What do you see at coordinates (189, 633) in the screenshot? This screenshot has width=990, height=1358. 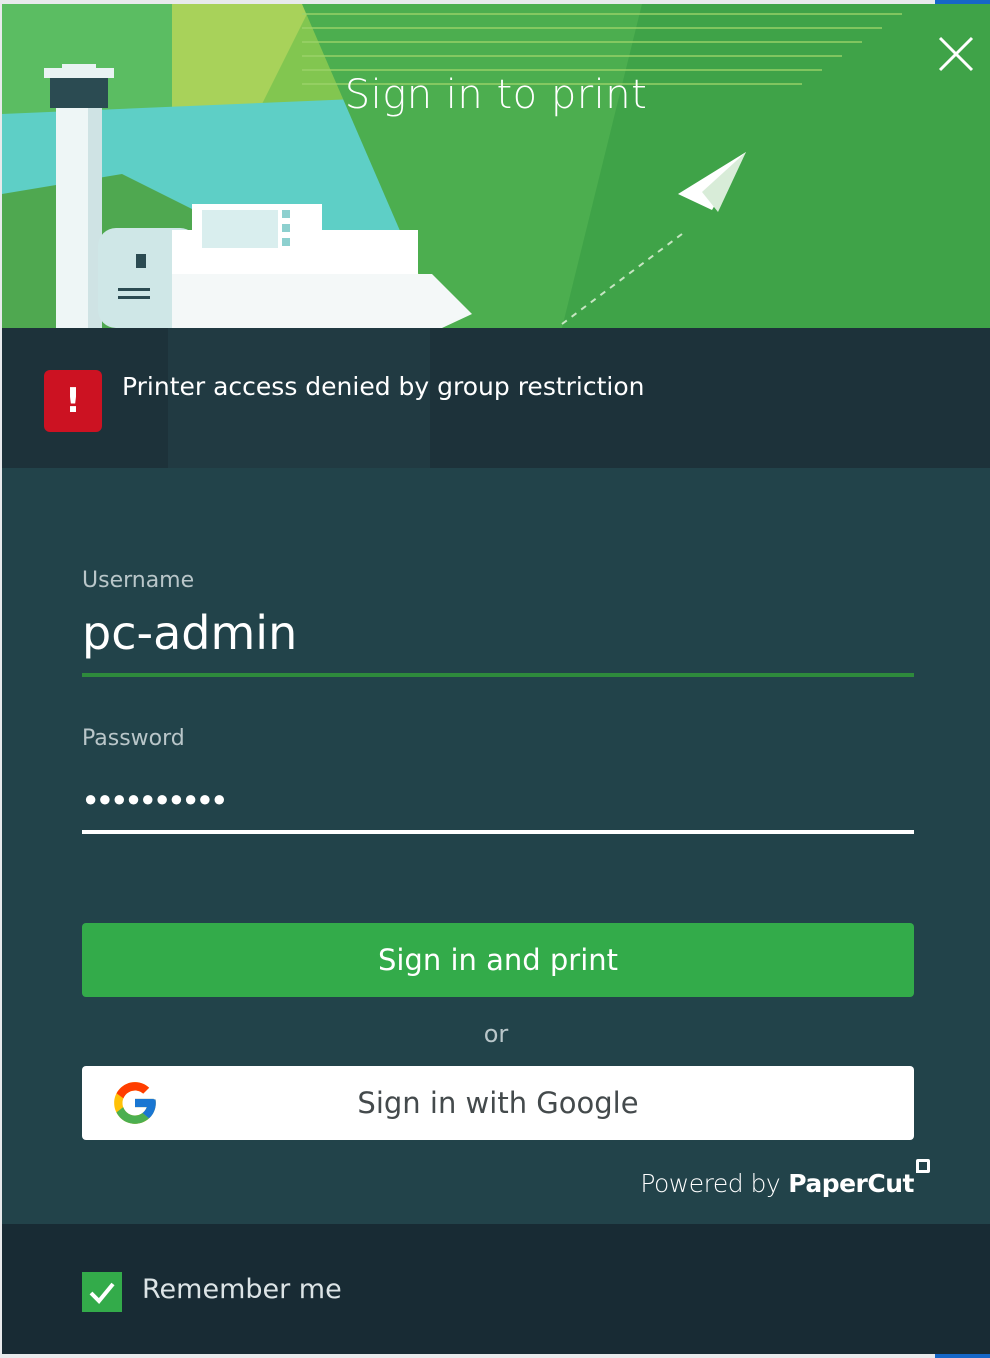 I see `username-input: pc-admin` at bounding box center [189, 633].